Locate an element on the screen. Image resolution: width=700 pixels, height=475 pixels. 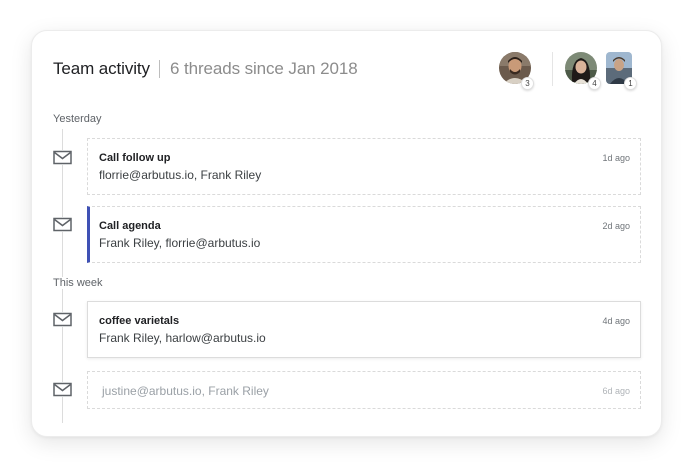
section-label-yesterday: Yesterday is located at coordinates (77, 119).